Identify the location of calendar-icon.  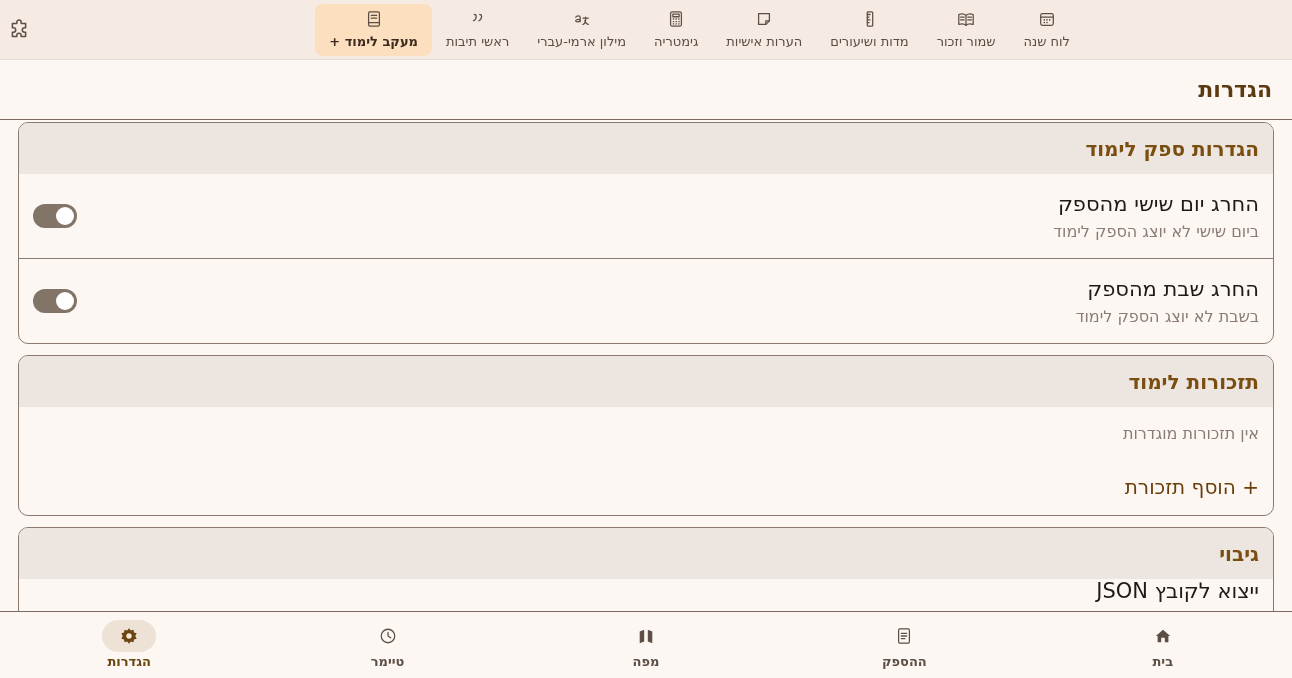
(1046, 19).